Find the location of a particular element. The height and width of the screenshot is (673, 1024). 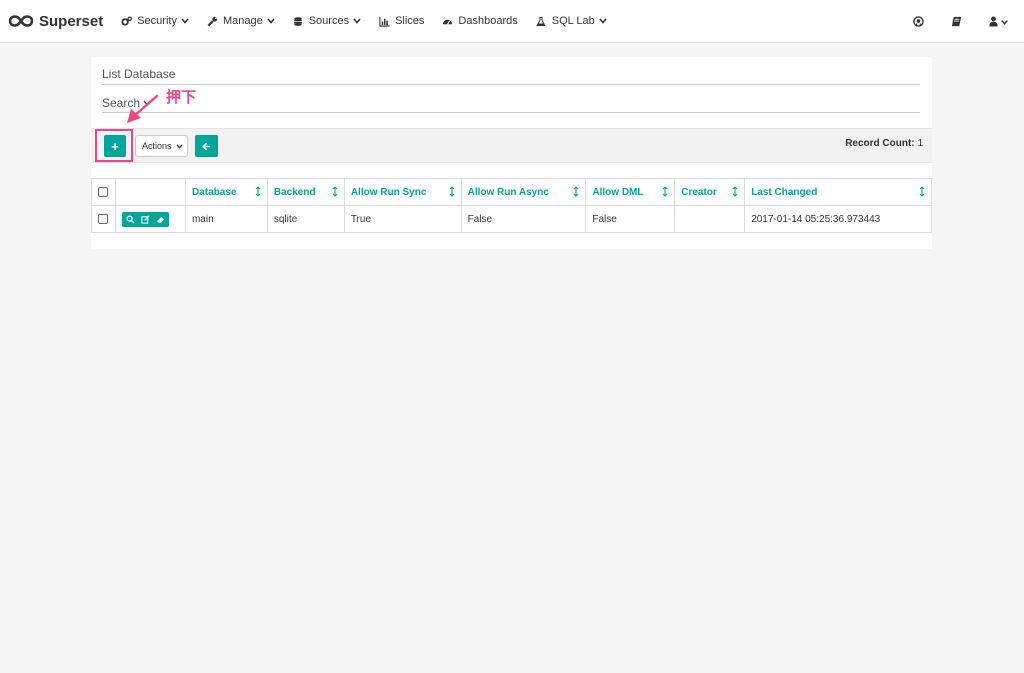

column-header-backend: Backend is located at coordinates (305, 192).